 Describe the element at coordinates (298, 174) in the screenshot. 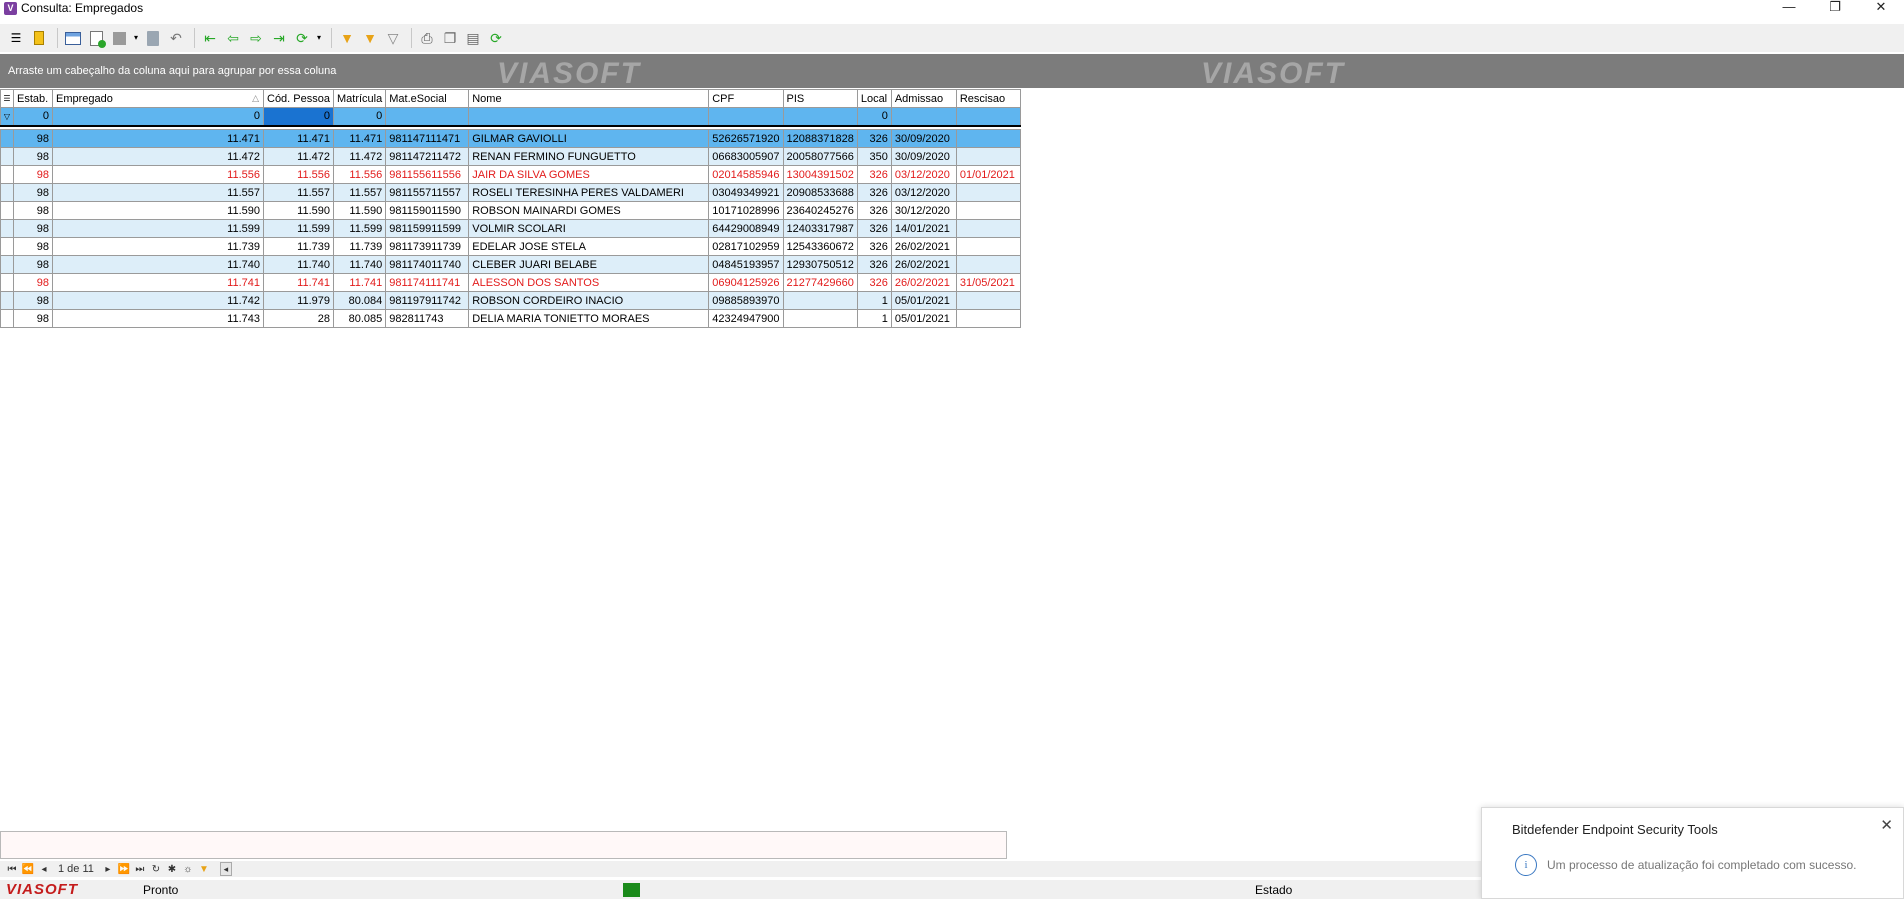

I see `cell-cod: 11.556` at that location.